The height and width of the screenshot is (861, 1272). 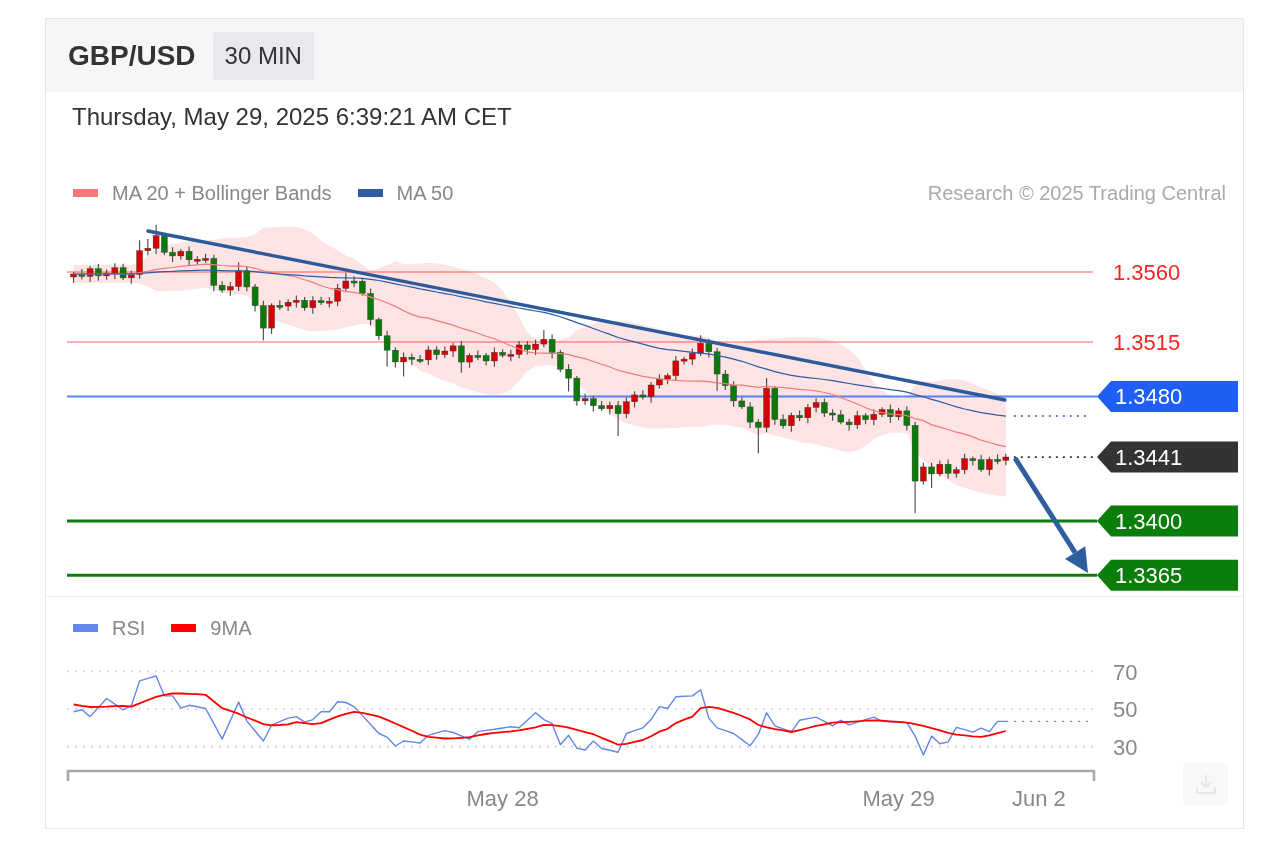 What do you see at coordinates (129, 628) in the screenshot?
I see `legend-label: RSI` at bounding box center [129, 628].